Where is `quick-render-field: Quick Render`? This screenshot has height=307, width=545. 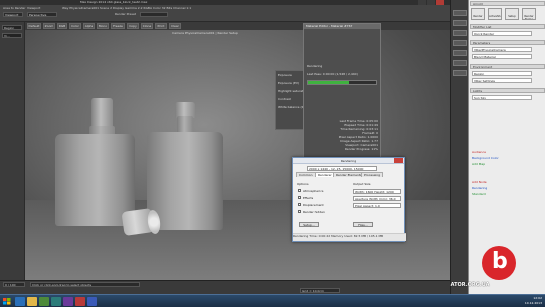 quick-render-field: Quick Render is located at coordinates (502, 33).